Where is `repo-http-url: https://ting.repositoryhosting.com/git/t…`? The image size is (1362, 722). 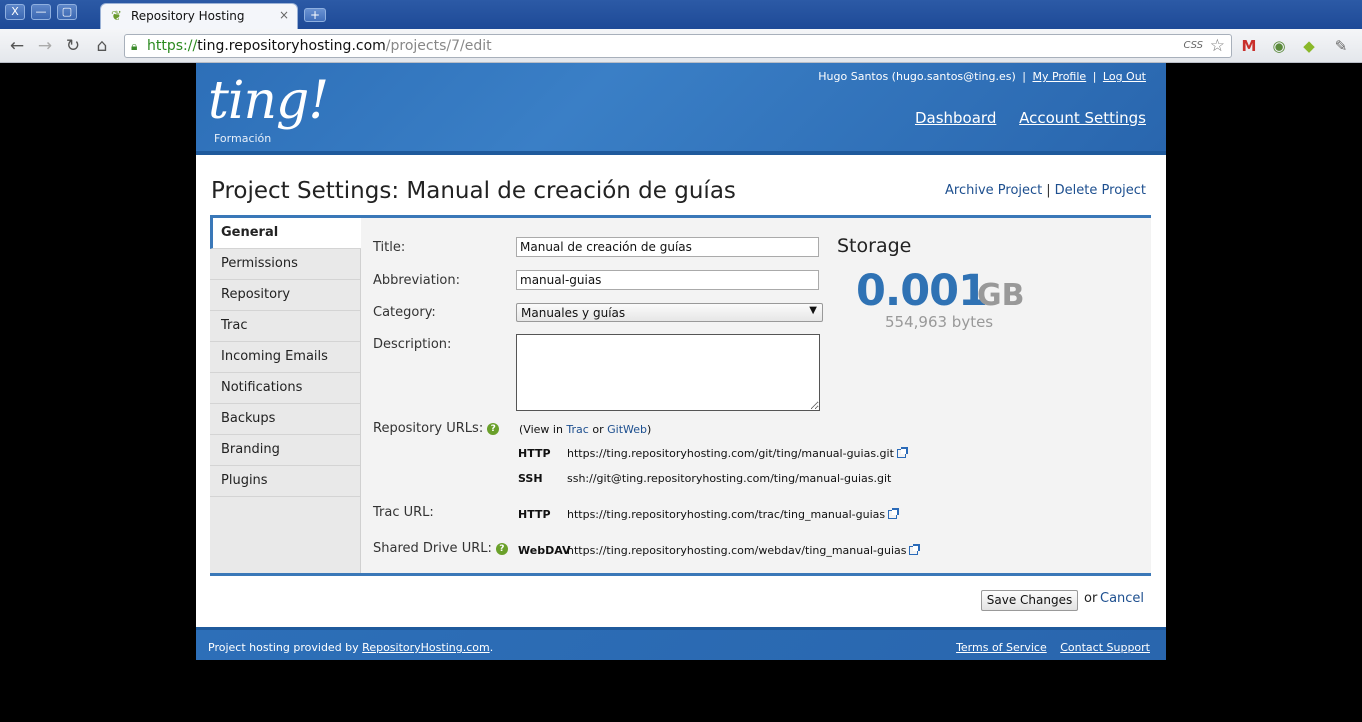 repo-http-url: https://ting.repositoryhosting.com/git/t… is located at coordinates (737, 453).